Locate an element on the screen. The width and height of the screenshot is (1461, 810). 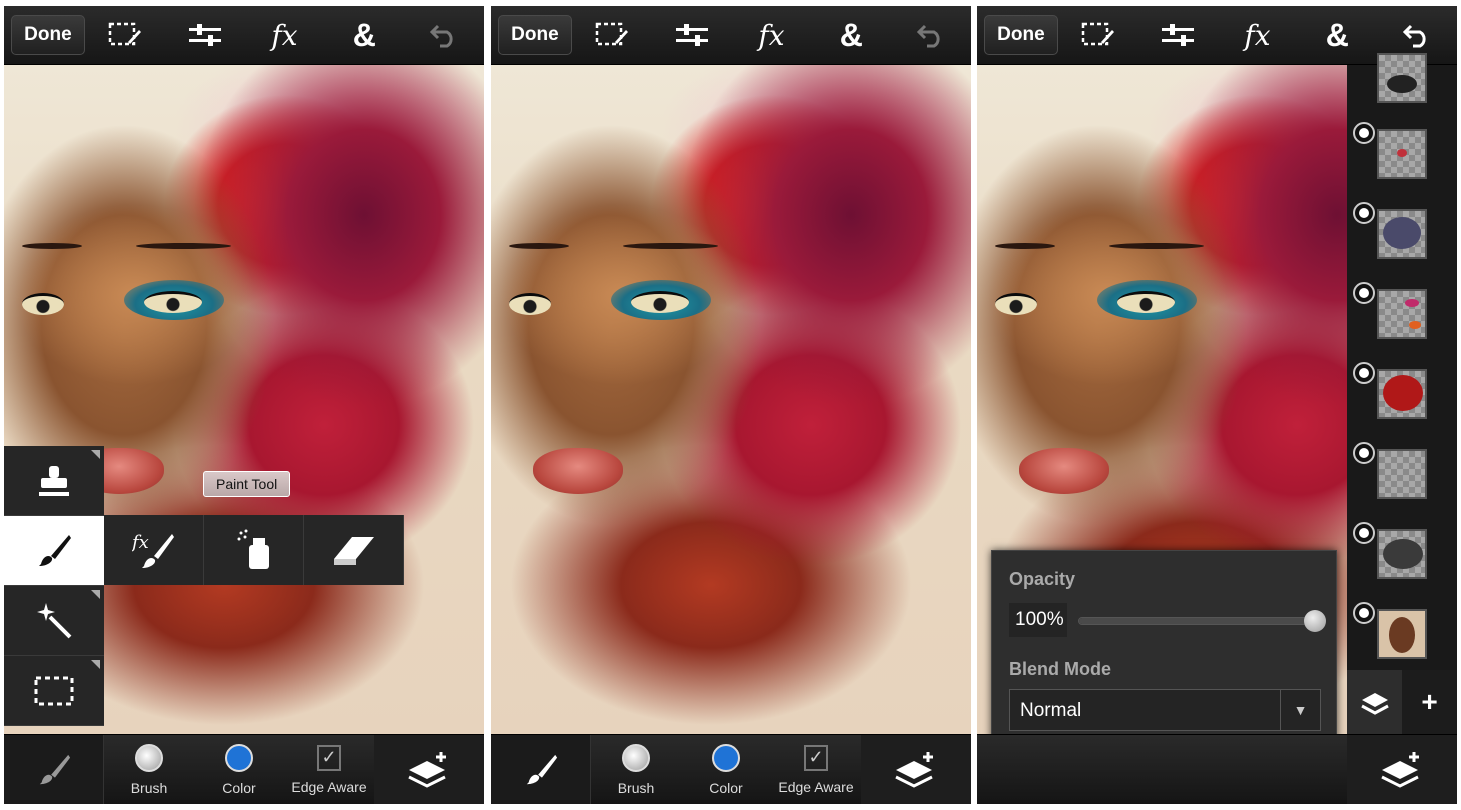
svg-text: fx is located at coordinates (140, 542).